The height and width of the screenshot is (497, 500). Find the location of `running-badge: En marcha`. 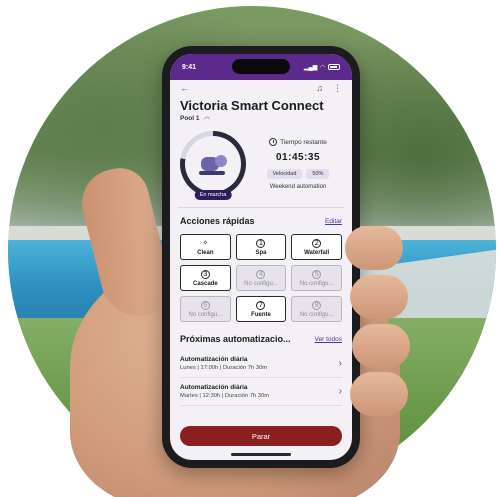

running-badge: En marcha is located at coordinates (213, 195).